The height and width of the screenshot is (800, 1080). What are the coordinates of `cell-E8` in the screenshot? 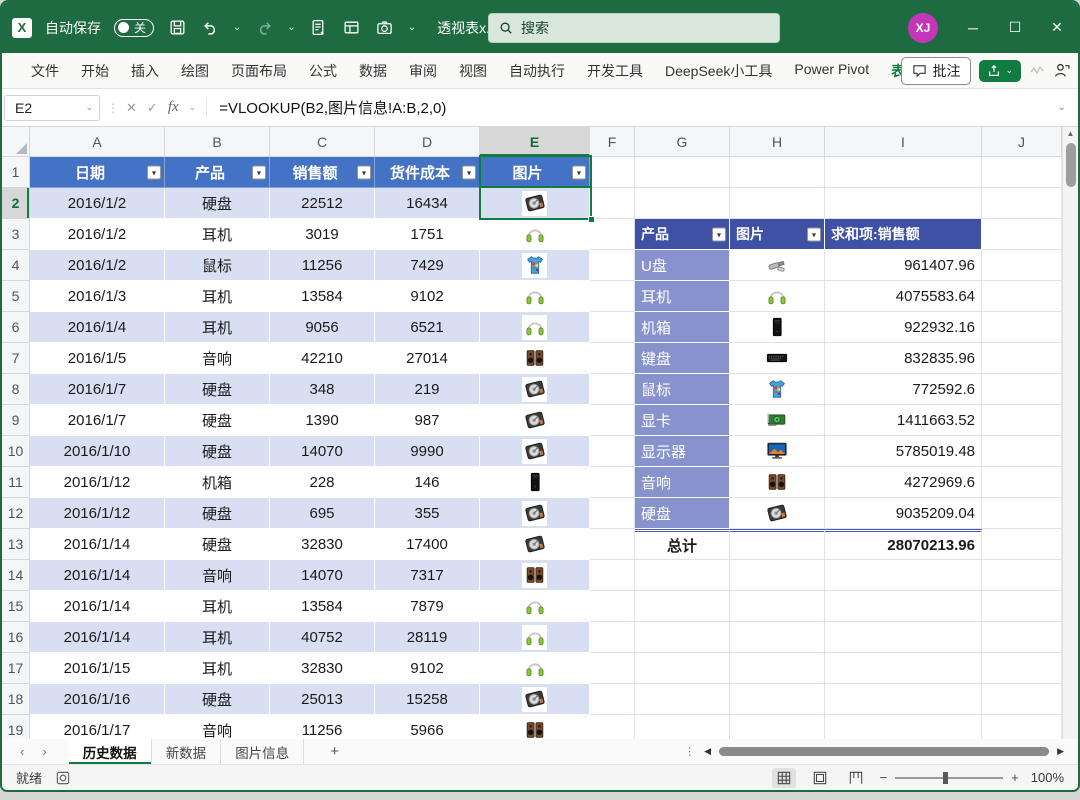 It's located at (535, 389).